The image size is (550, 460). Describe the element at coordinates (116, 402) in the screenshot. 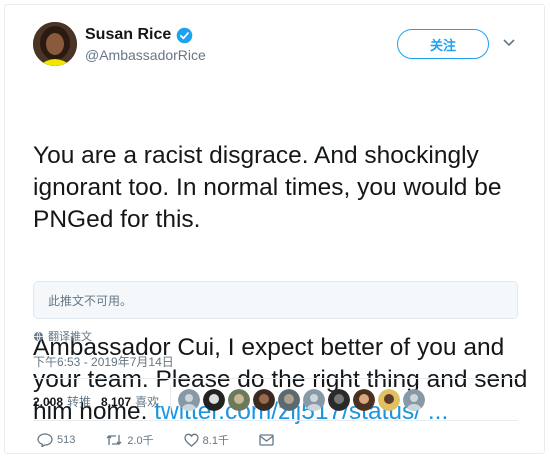

I see `likes-count: 8,107` at that location.